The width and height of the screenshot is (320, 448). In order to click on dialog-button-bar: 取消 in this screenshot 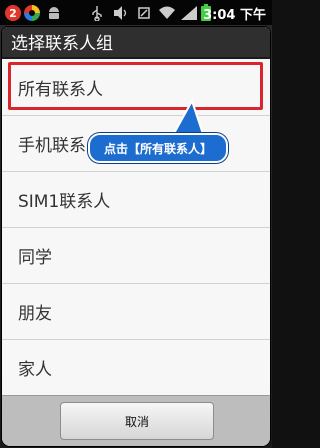, I will do `click(136, 420)`.